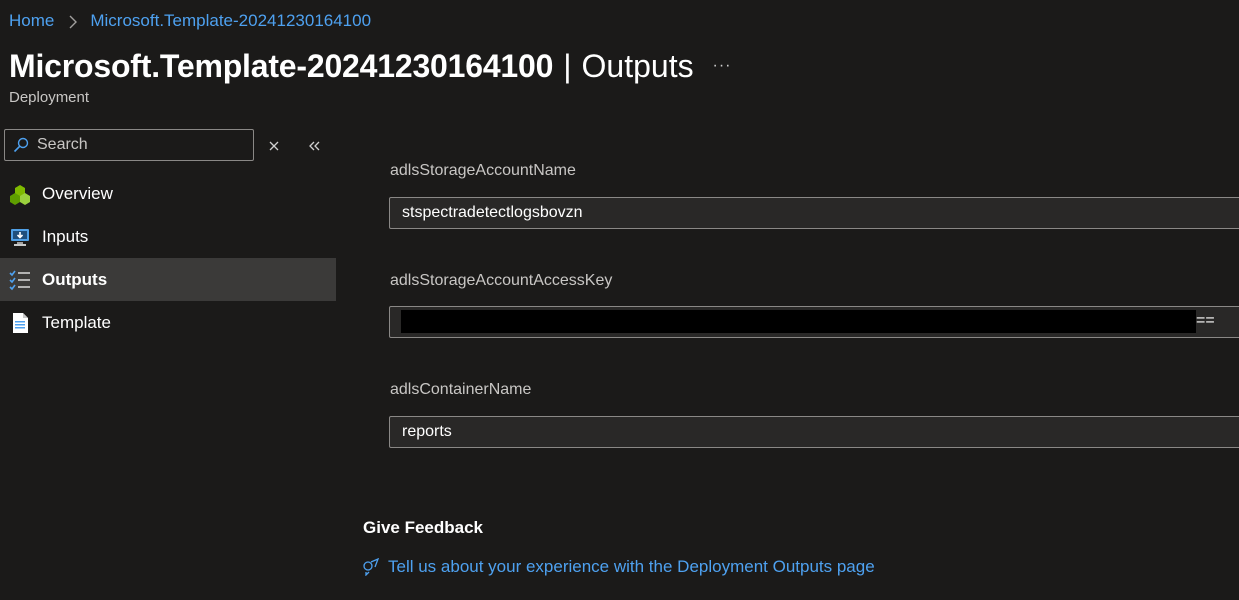 The image size is (1239, 600). I want to click on overview-icon, so click(20, 194).